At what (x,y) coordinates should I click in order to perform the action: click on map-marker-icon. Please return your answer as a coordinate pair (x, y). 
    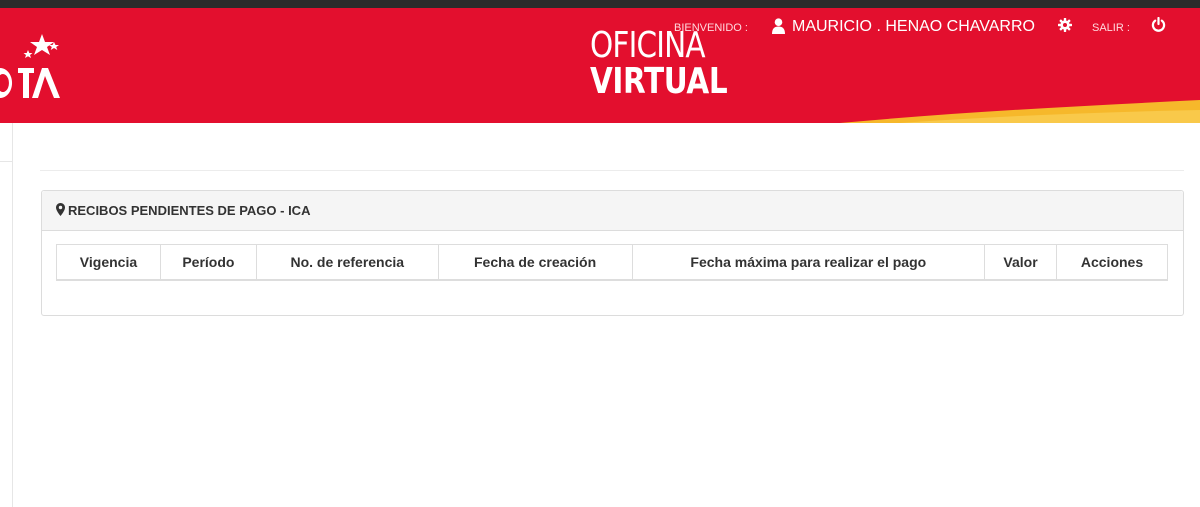
    Looking at the image, I should click on (60, 209).